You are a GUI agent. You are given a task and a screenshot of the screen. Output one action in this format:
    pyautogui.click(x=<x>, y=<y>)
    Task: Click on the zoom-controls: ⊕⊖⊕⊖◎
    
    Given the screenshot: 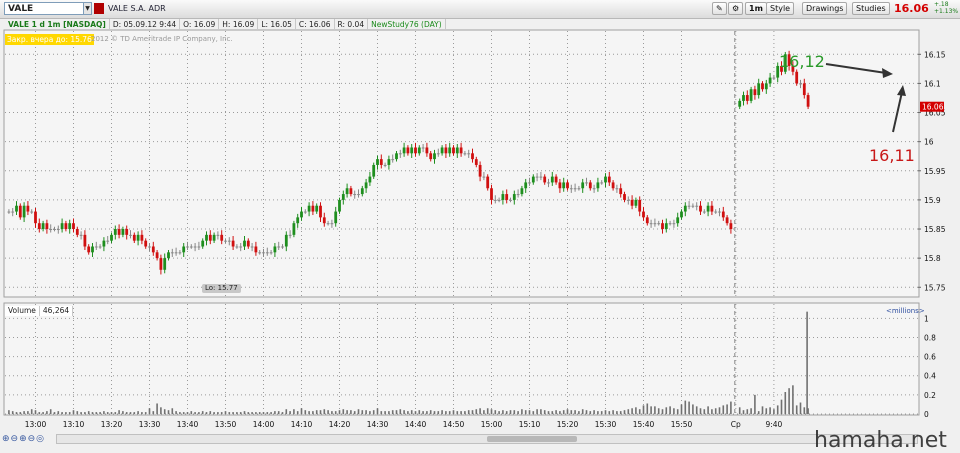 What is the action you would take?
    pyautogui.click(x=23, y=439)
    